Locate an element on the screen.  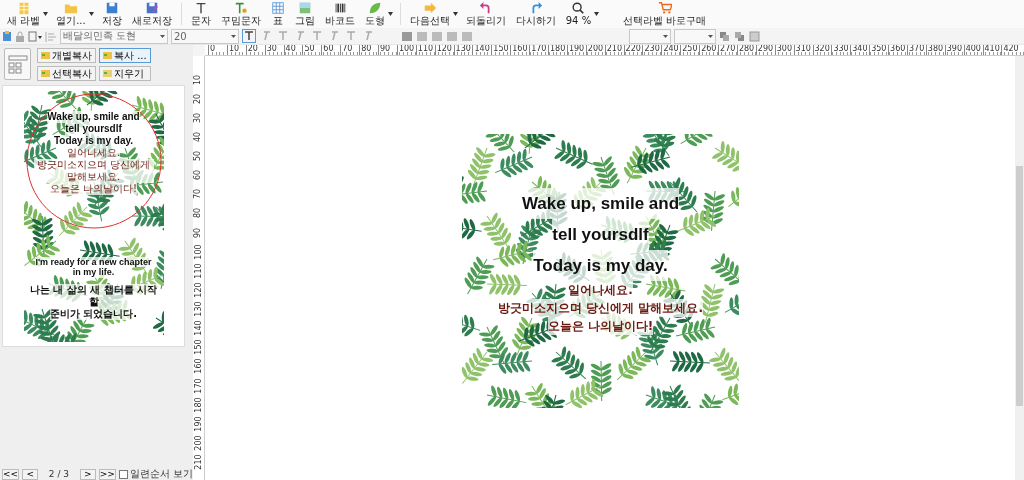
toolbar-button: 새 라벨 is located at coordinates (24, 13).